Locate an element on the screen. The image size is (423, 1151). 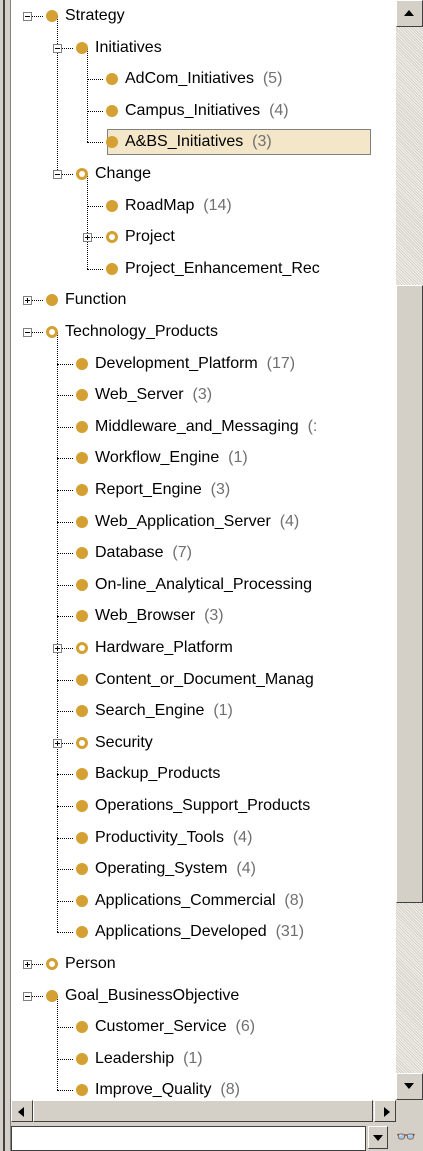
tree-node-label: Applications_Developed (31) is located at coordinates (199, 932).